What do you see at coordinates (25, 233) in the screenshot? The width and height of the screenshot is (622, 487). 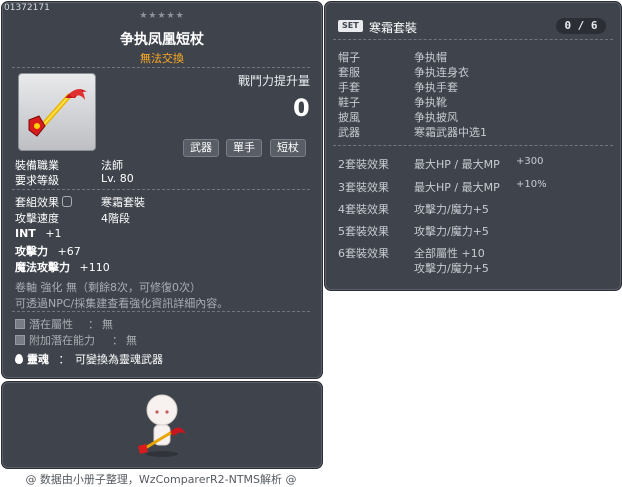 I see `int-label: INT` at bounding box center [25, 233].